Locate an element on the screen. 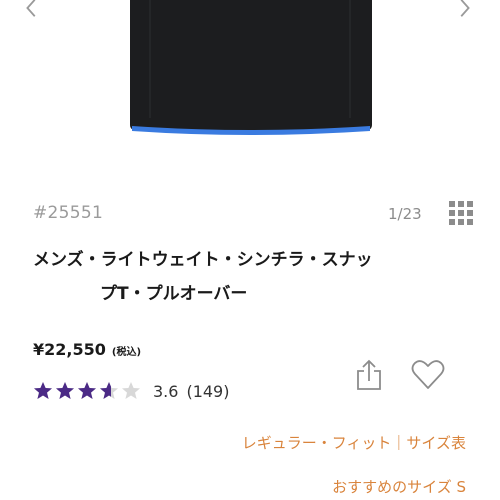  rating-stars is located at coordinates (87, 391).